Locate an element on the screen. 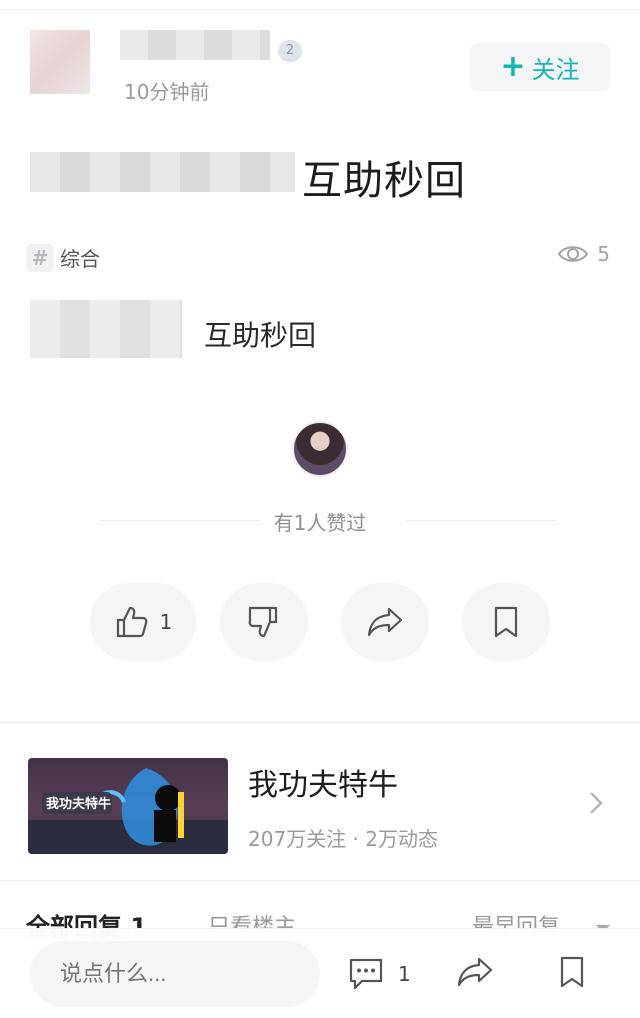 The width and height of the screenshot is (640, 1018). thumbs-up-icon is located at coordinates (131, 622).